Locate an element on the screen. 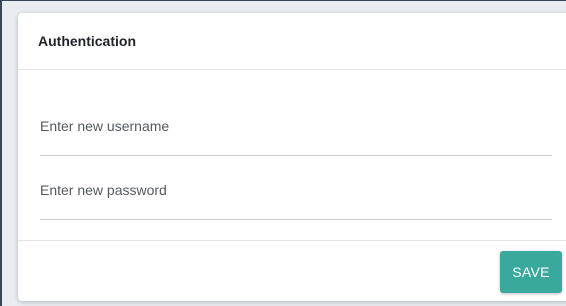 This screenshot has width=566, height=306. password-field is located at coordinates (296, 200).